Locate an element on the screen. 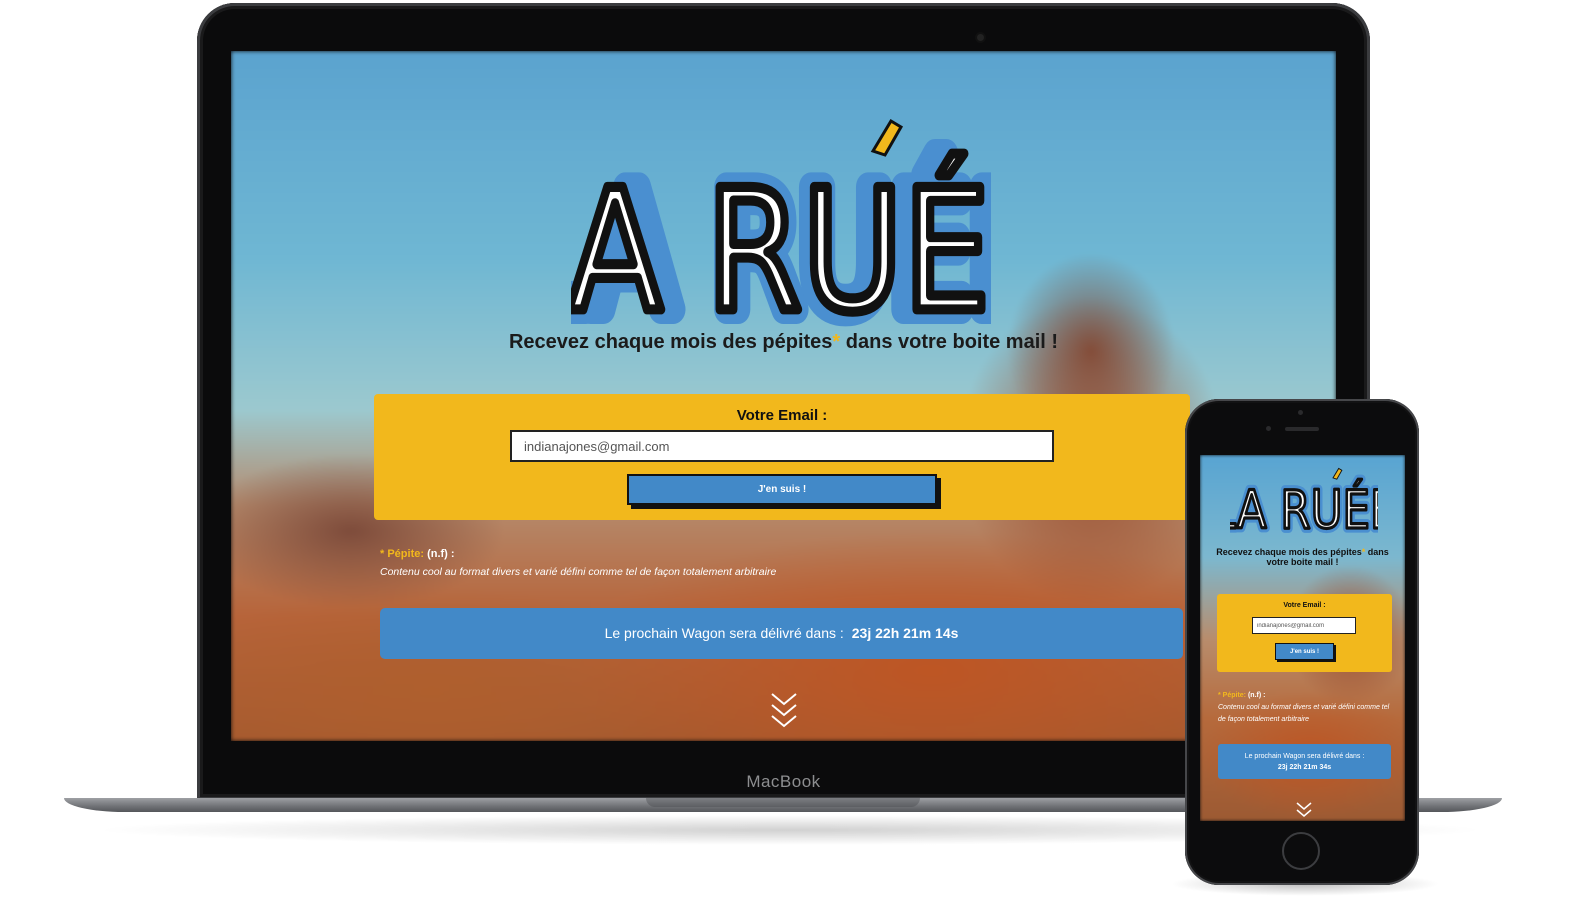 The height and width of the screenshot is (908, 1584). phone-home-button is located at coordinates (1301, 851).